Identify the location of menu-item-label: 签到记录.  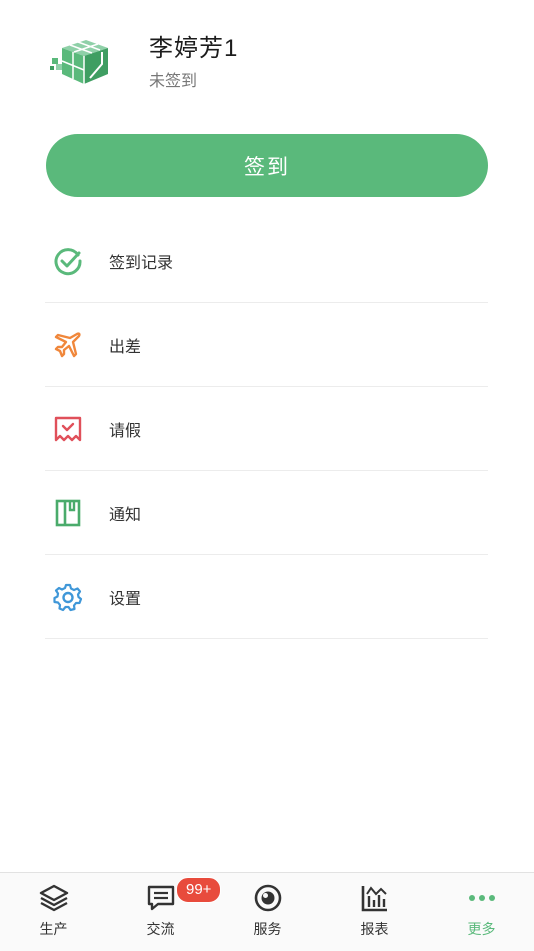
(141, 263).